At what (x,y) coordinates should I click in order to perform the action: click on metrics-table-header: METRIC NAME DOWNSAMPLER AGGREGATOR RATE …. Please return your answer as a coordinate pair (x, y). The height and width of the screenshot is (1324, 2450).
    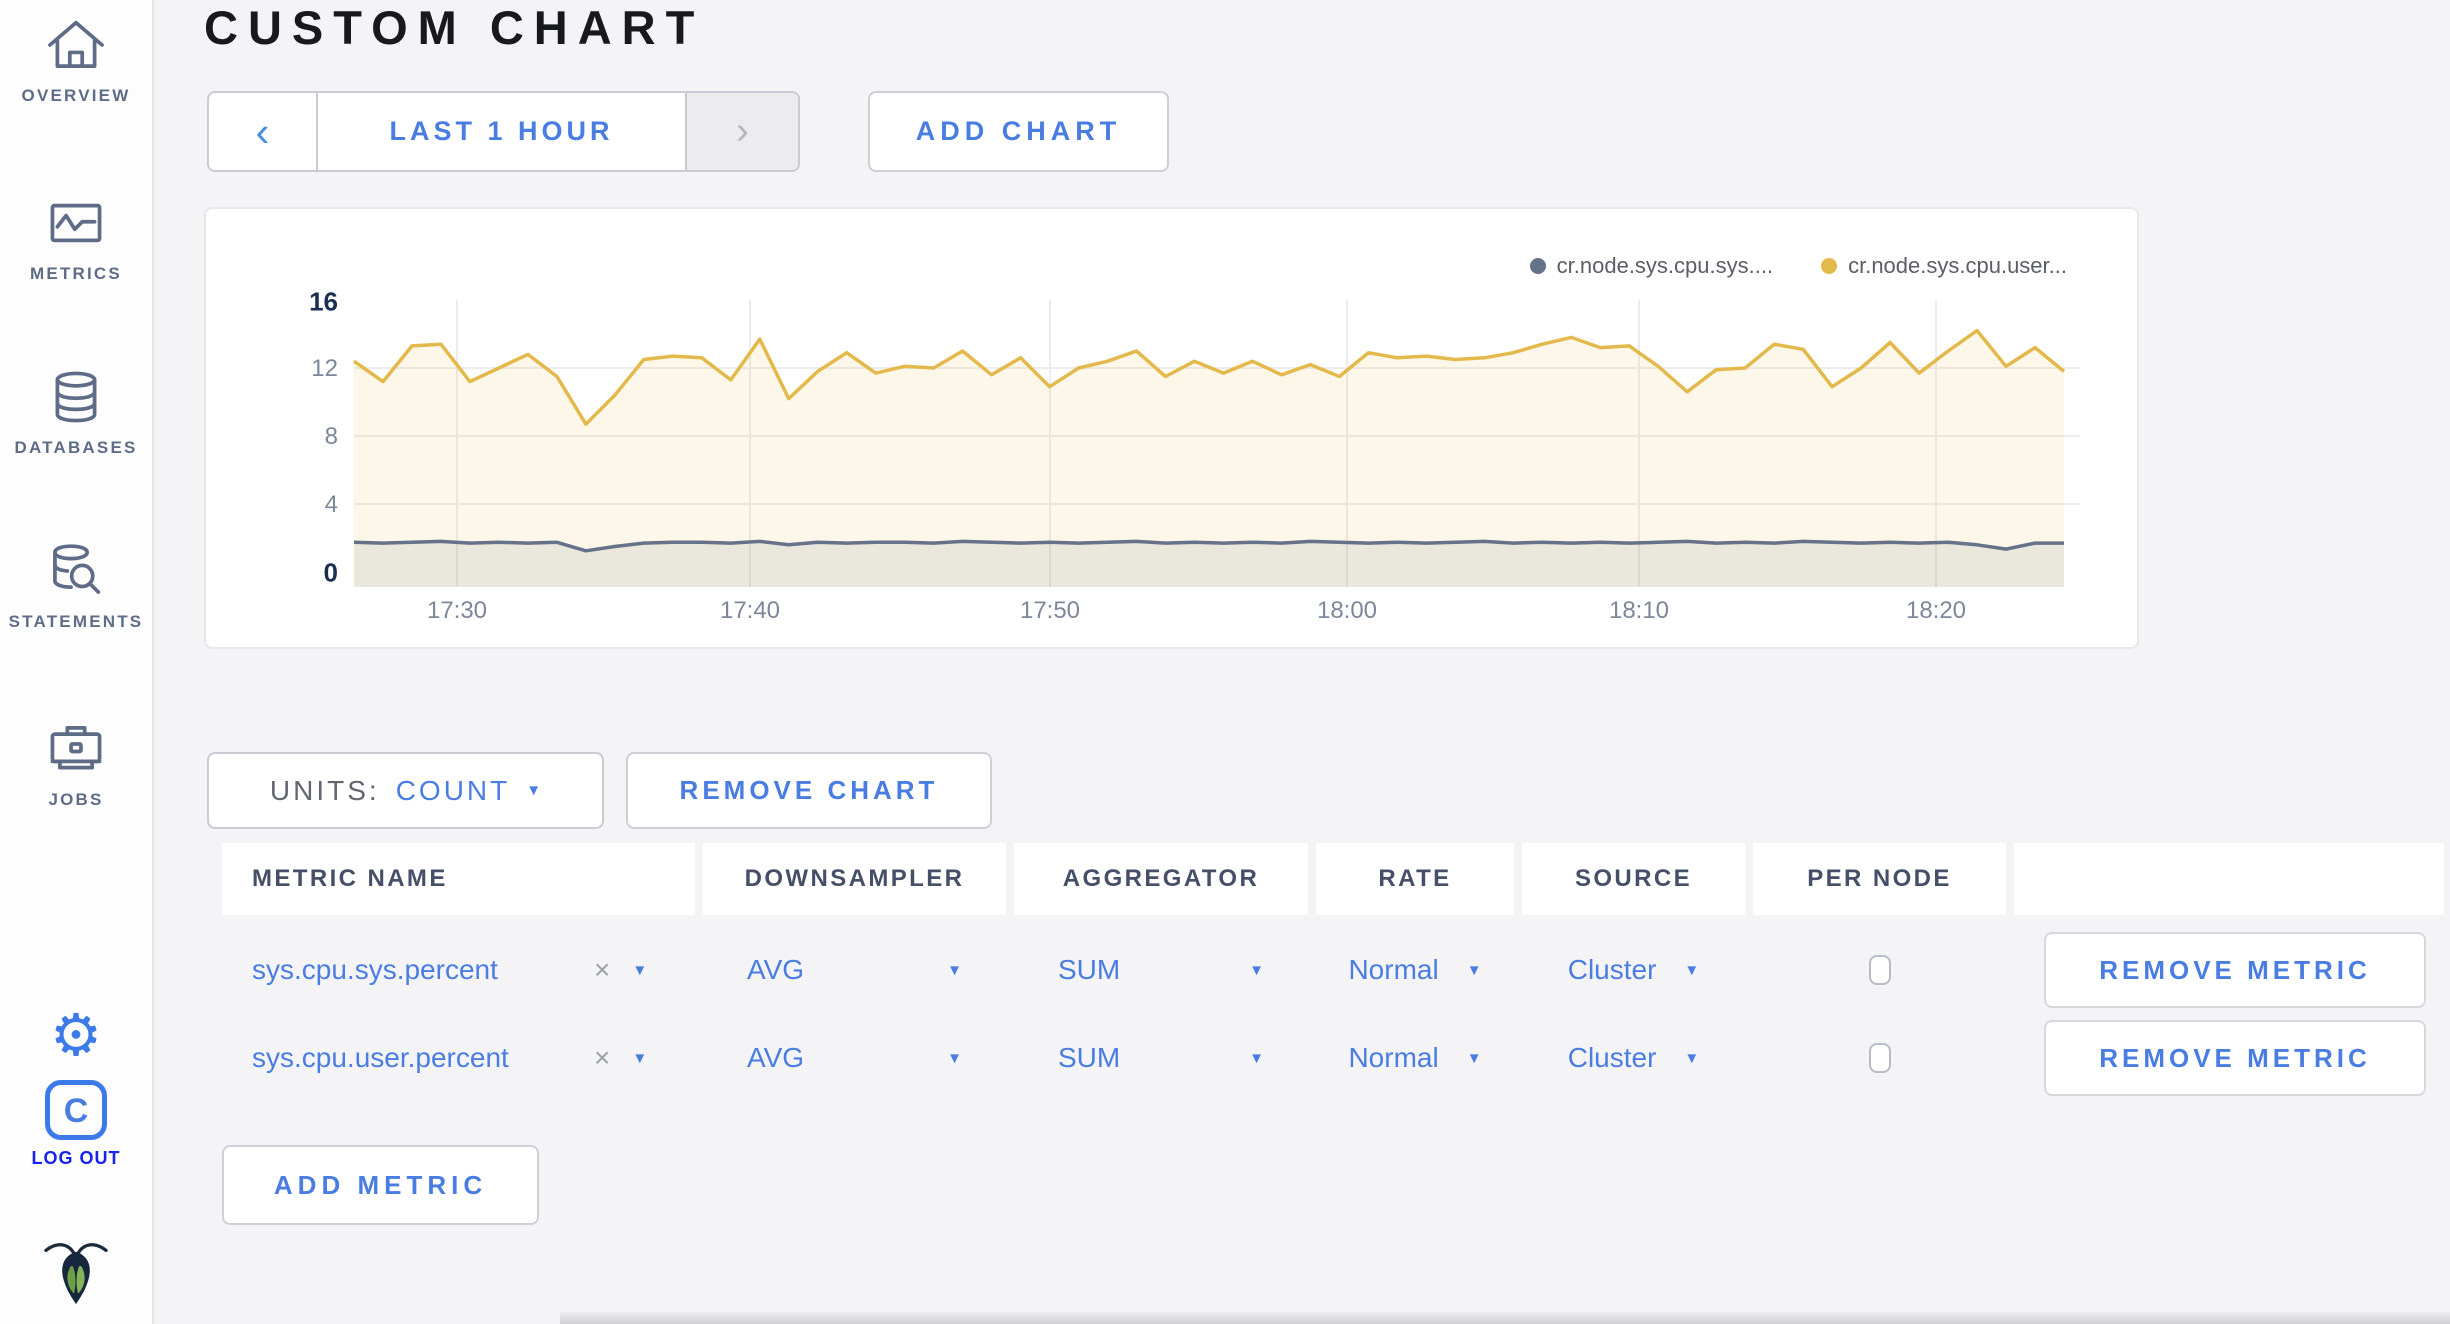
    Looking at the image, I should click on (1333, 879).